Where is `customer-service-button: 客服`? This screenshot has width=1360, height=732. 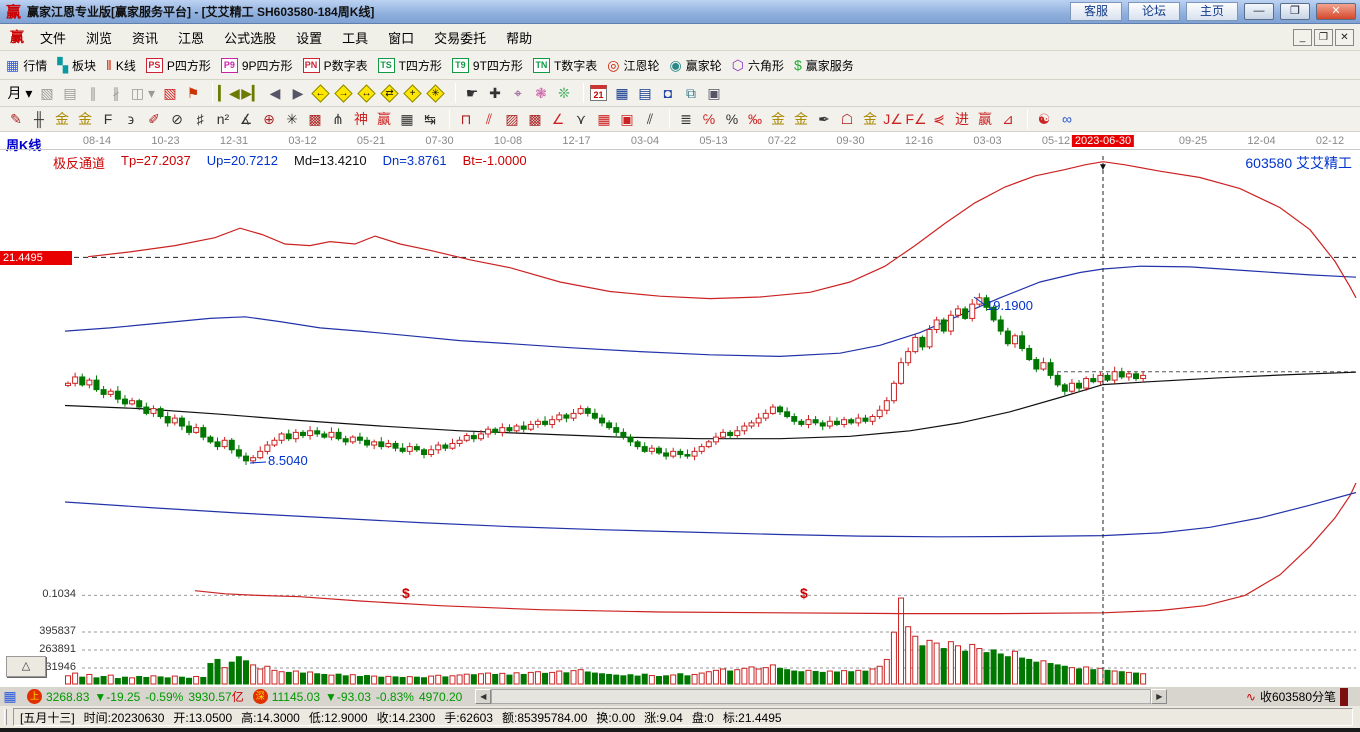 customer-service-button: 客服 is located at coordinates (1096, 11).